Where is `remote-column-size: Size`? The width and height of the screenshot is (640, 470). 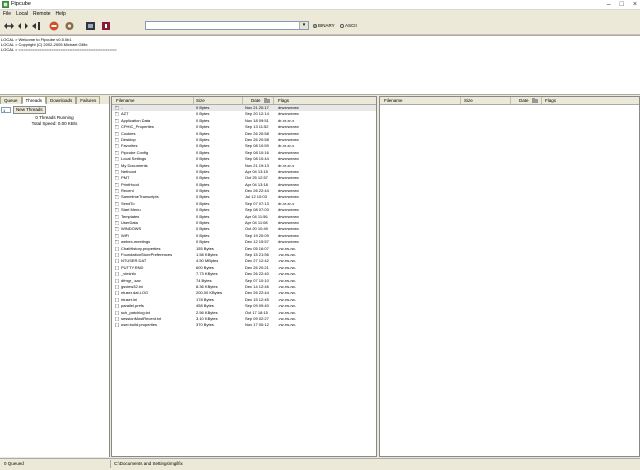
remote-column-size: Size is located at coordinates (468, 100).